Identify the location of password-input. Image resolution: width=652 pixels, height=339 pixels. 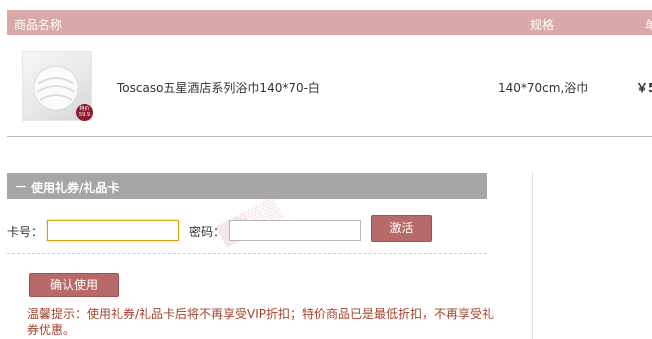
(295, 230).